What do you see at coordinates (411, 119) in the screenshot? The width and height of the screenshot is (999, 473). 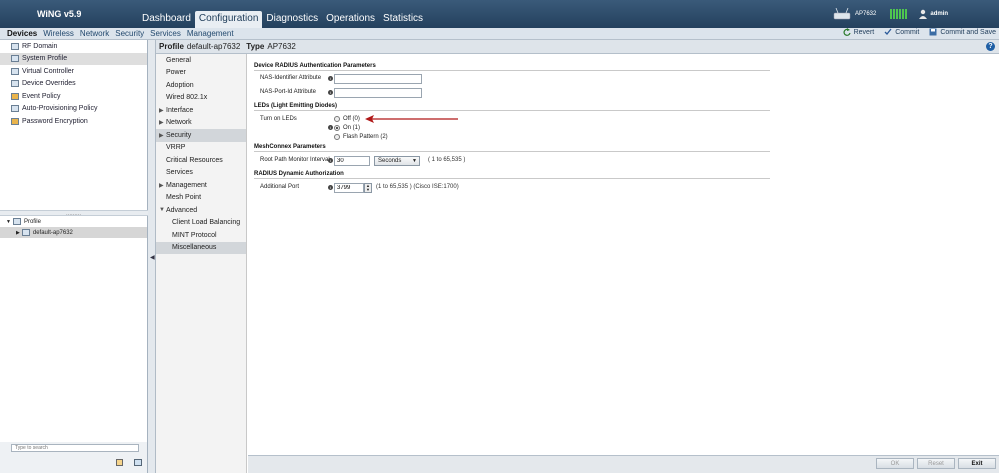 I see `annotation-arrow-icon` at bounding box center [411, 119].